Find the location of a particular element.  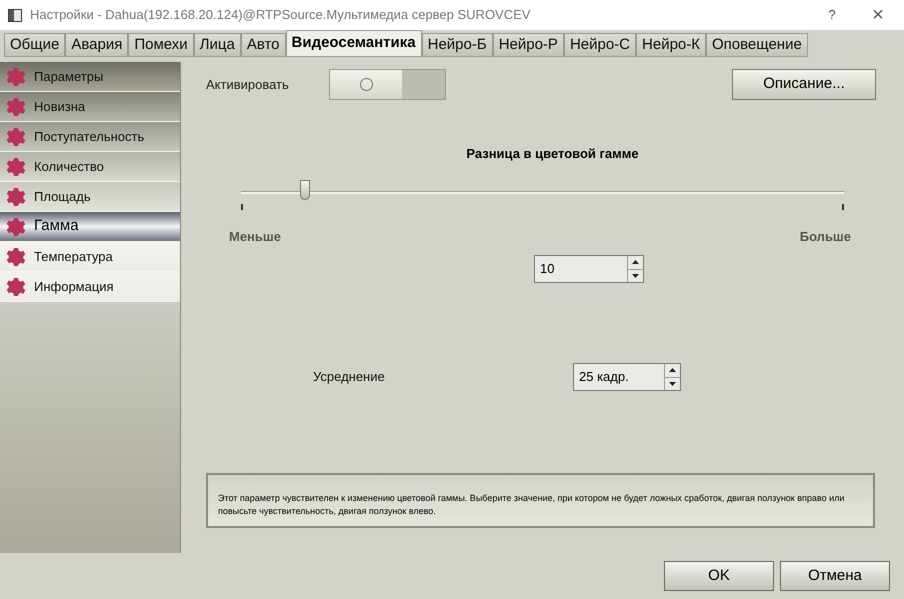

help-button: ? is located at coordinates (832, 15).